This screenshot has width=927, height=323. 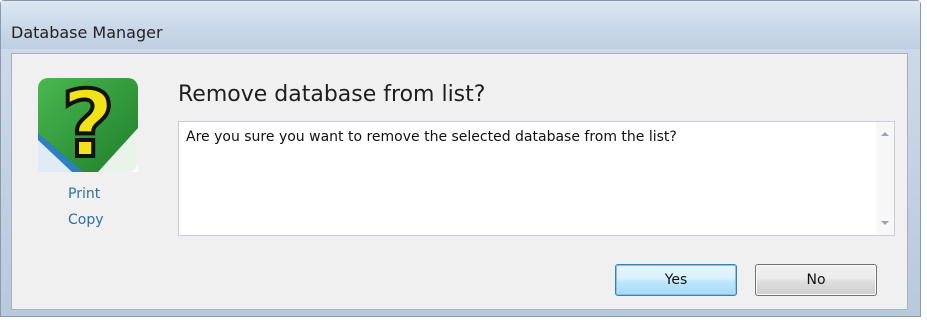 What do you see at coordinates (676, 280) in the screenshot?
I see `yes-button: Yes` at bounding box center [676, 280].